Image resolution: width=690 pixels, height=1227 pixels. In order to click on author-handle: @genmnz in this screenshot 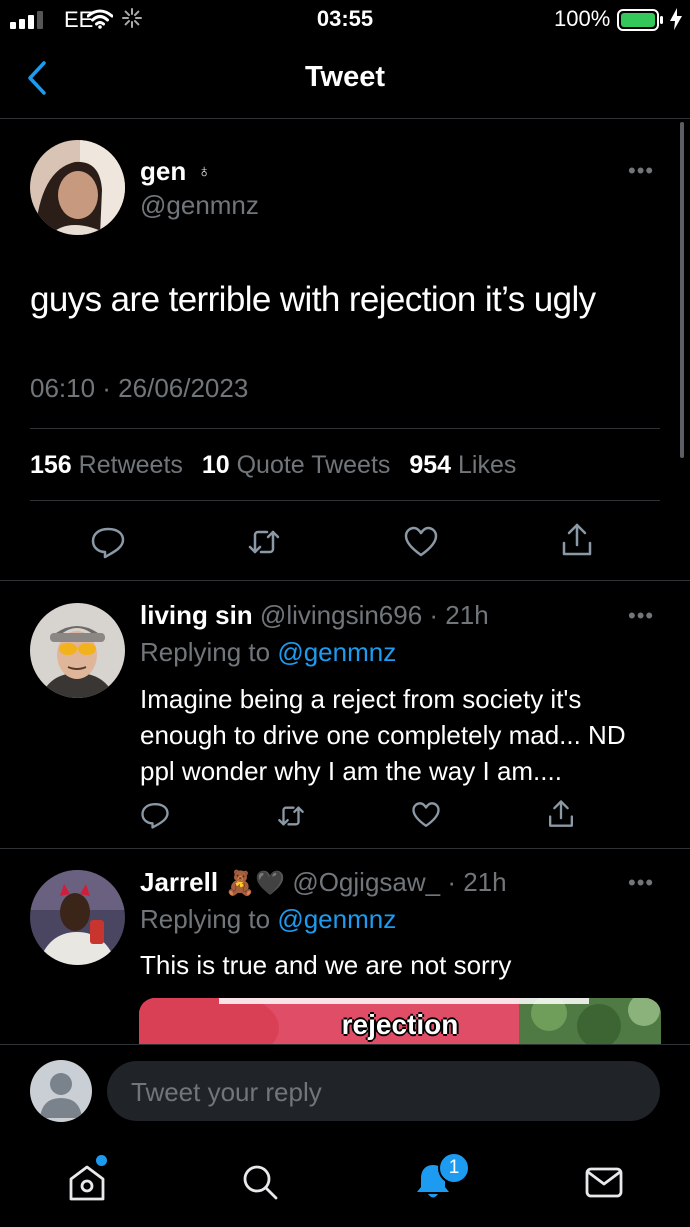, I will do `click(199, 205)`.